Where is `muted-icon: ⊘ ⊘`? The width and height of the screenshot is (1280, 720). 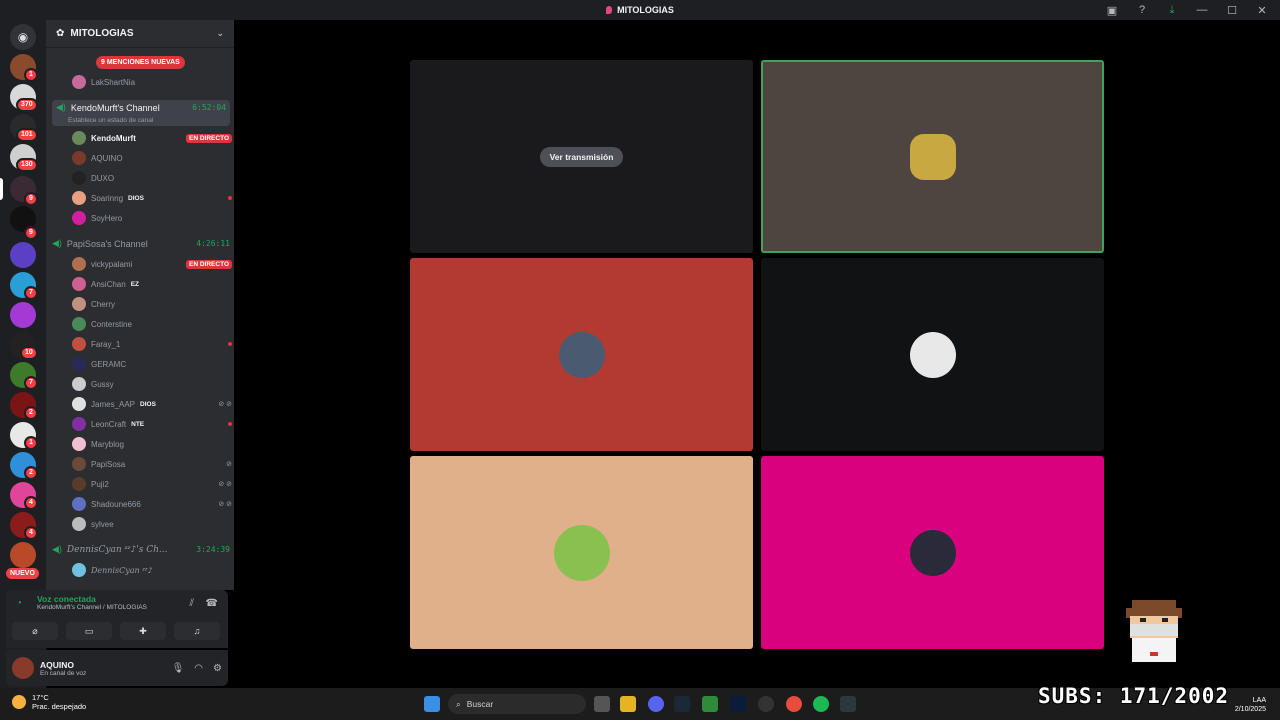
muted-icon: ⊘ ⊘ is located at coordinates (225, 484).